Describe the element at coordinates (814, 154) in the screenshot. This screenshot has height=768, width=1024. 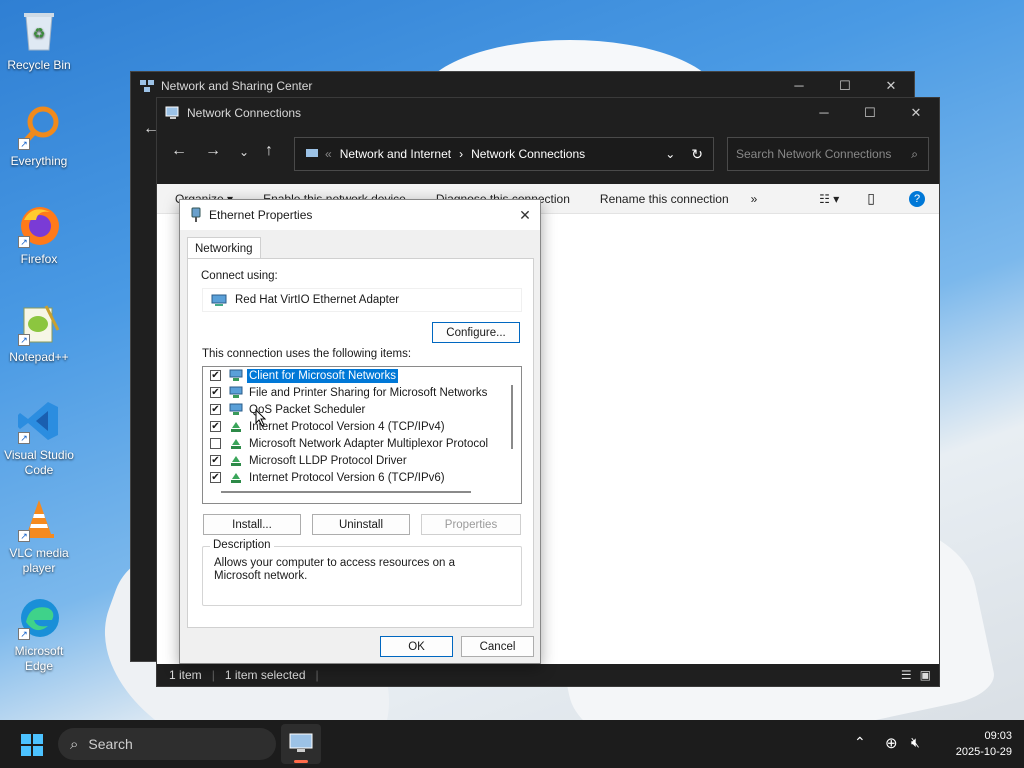
I see `search-placeholder: Search Network Connections` at that location.